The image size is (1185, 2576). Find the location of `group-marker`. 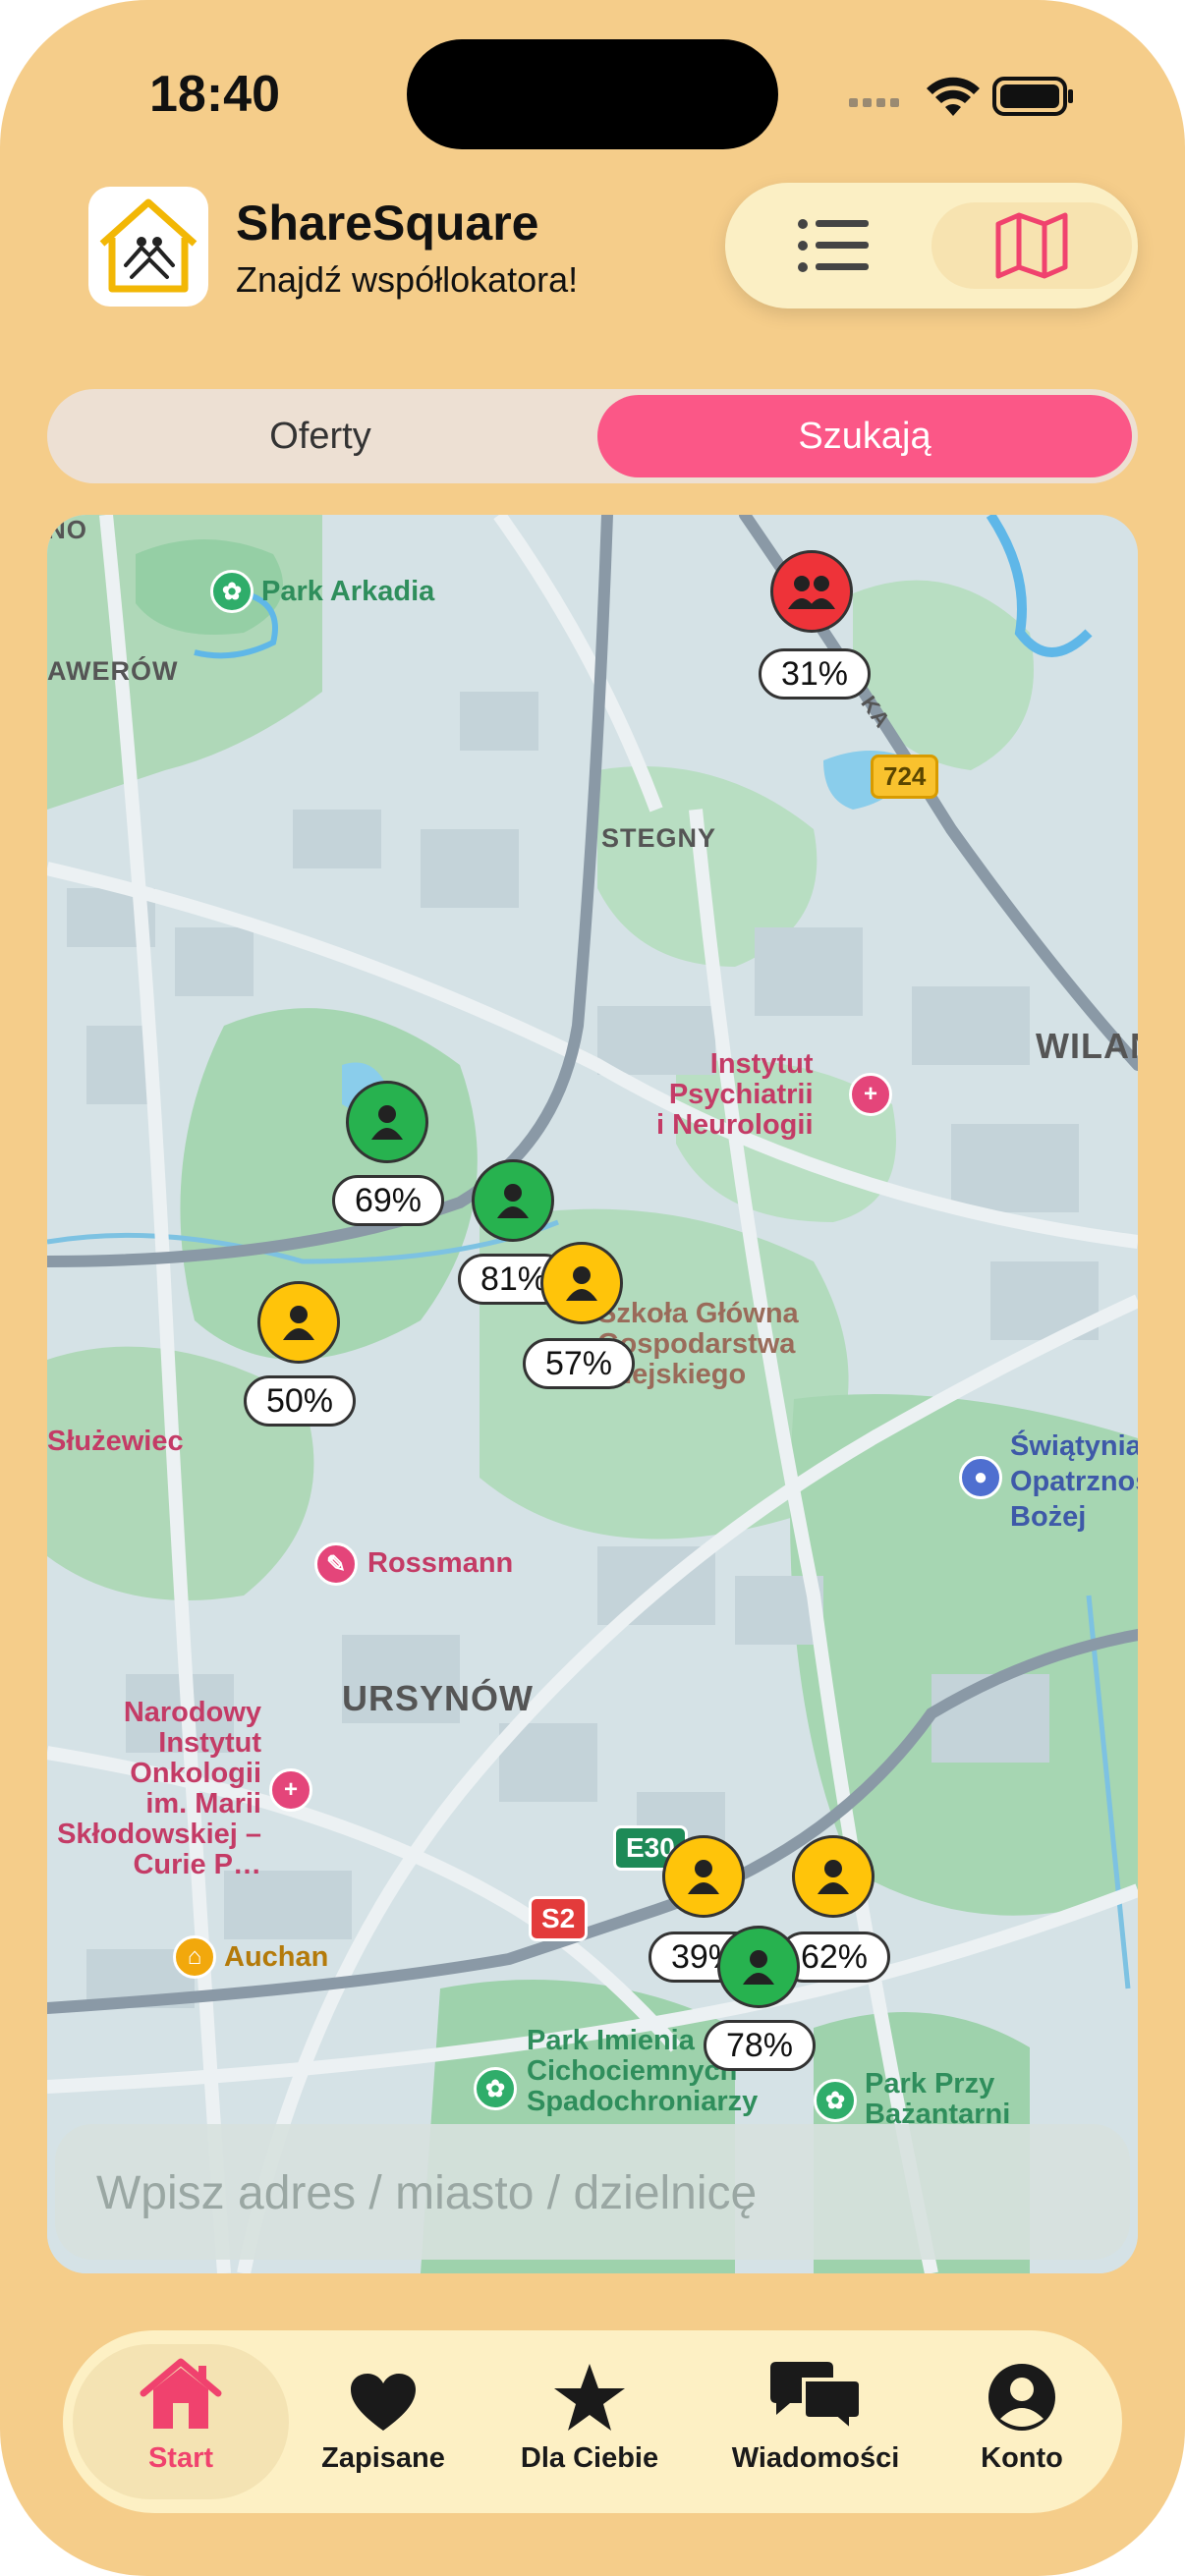

group-marker is located at coordinates (812, 591).